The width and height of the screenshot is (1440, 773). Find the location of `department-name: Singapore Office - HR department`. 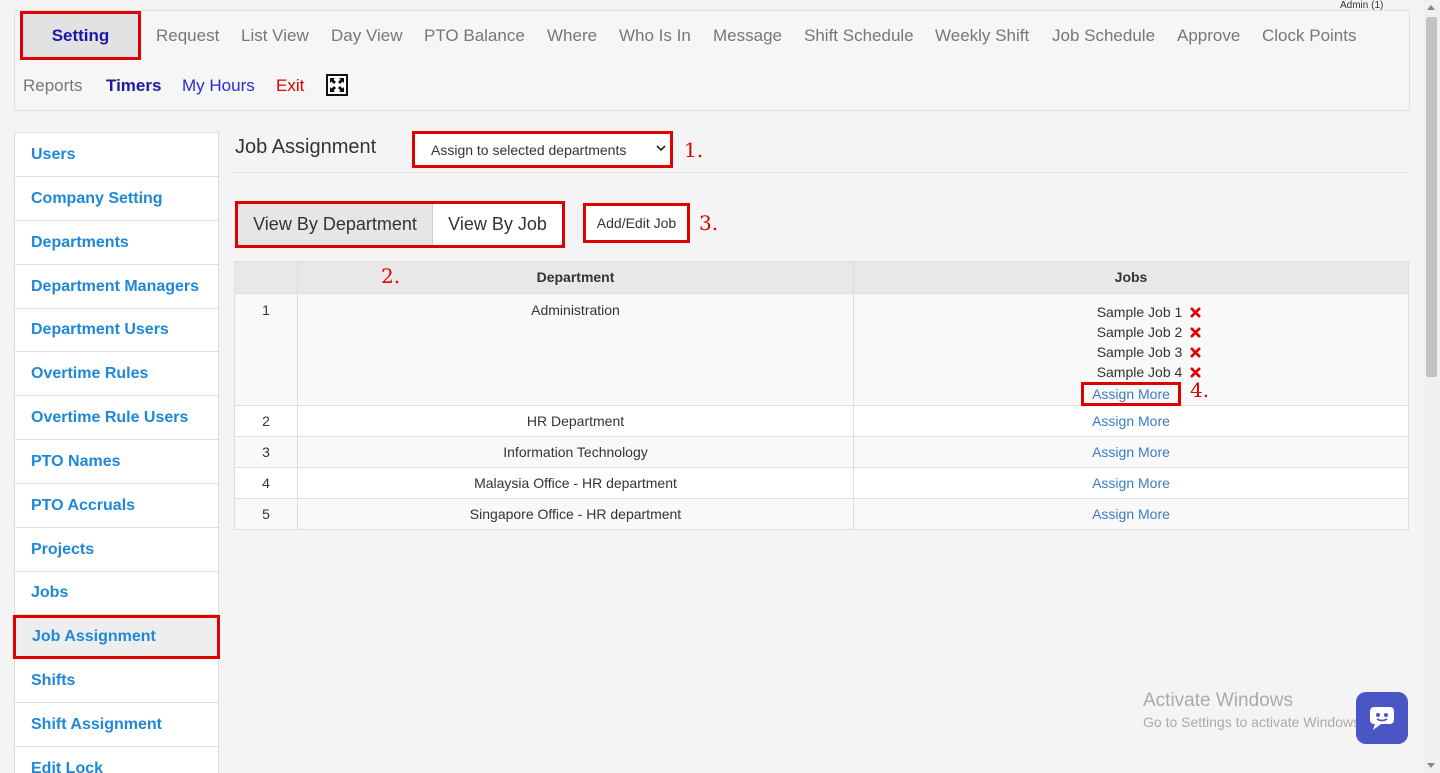

department-name: Singapore Office - HR department is located at coordinates (575, 514).